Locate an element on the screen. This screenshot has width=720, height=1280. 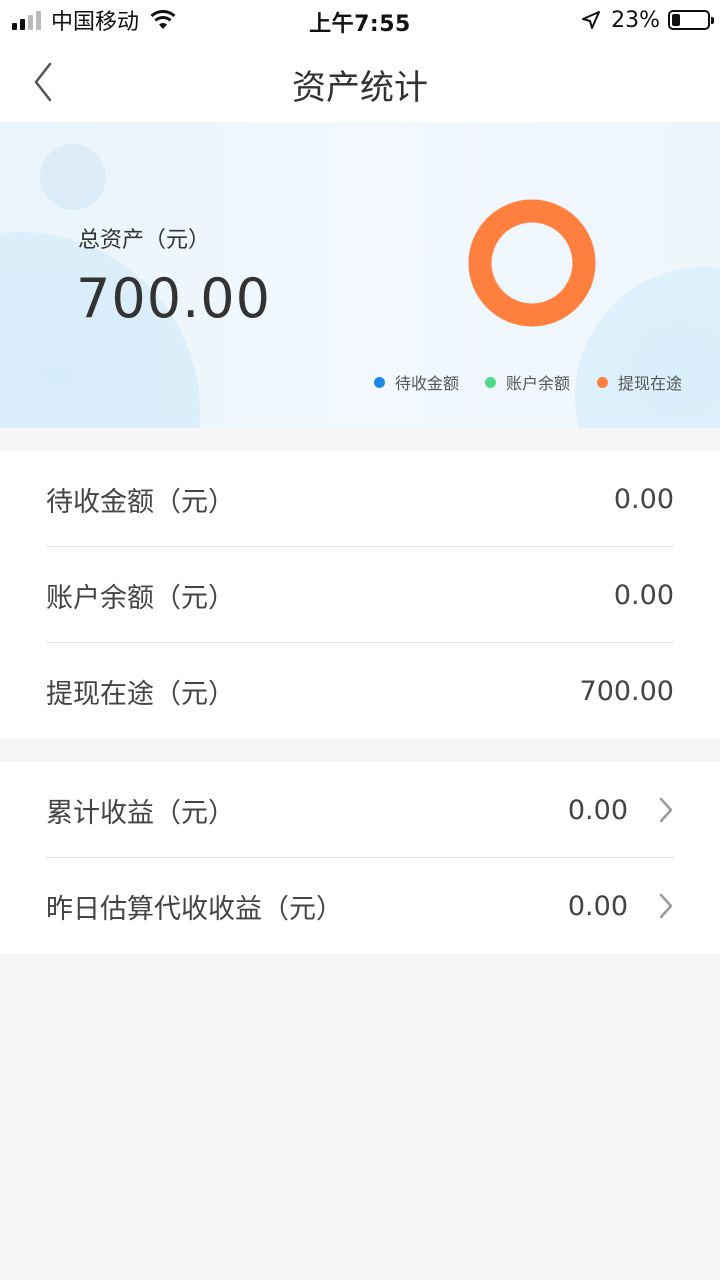
page-title: 资产统计 is located at coordinates (360, 88).